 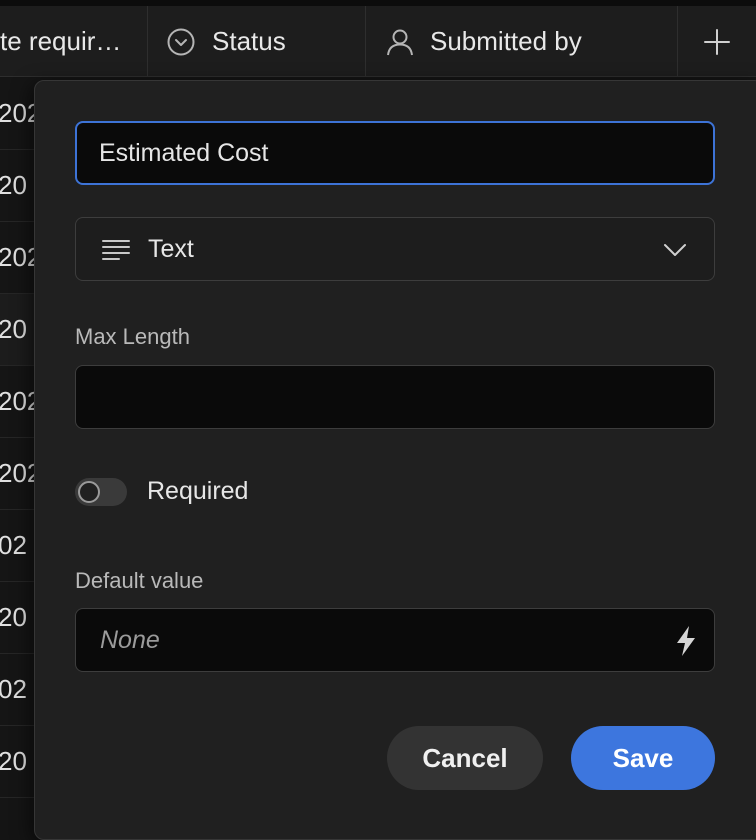 What do you see at coordinates (506, 41) in the screenshot?
I see `column-header-label: Submitted by` at bounding box center [506, 41].